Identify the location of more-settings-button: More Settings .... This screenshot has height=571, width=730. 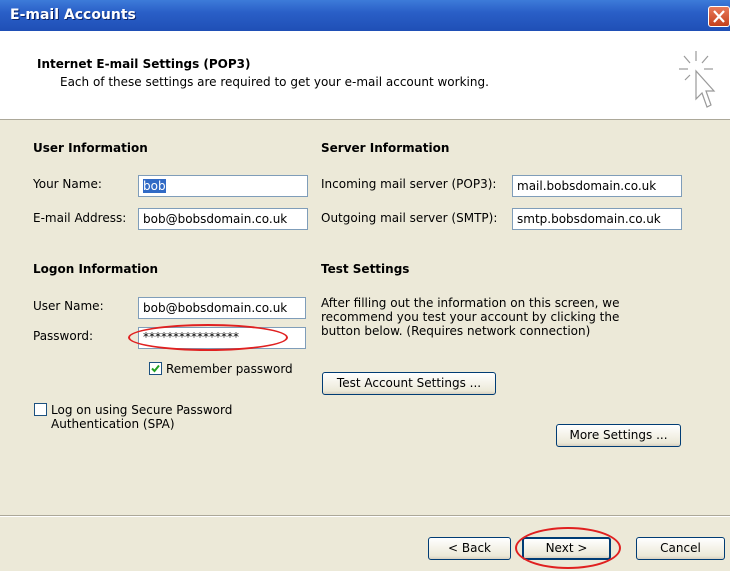
(618, 435).